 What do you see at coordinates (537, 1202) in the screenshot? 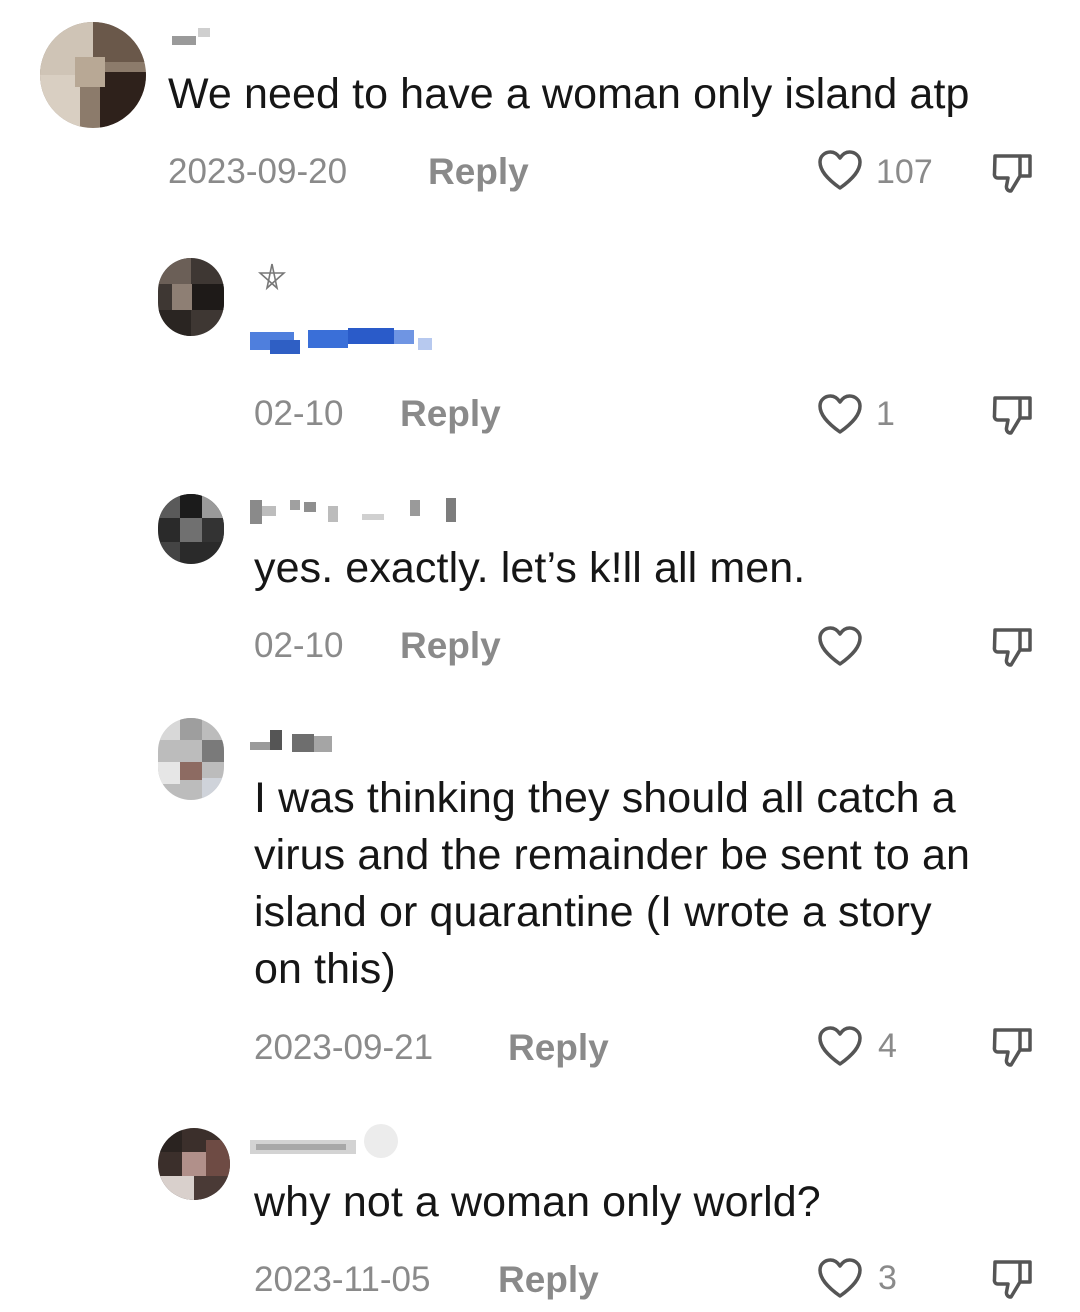
I see `comment-text: why not a woman only world?` at bounding box center [537, 1202].